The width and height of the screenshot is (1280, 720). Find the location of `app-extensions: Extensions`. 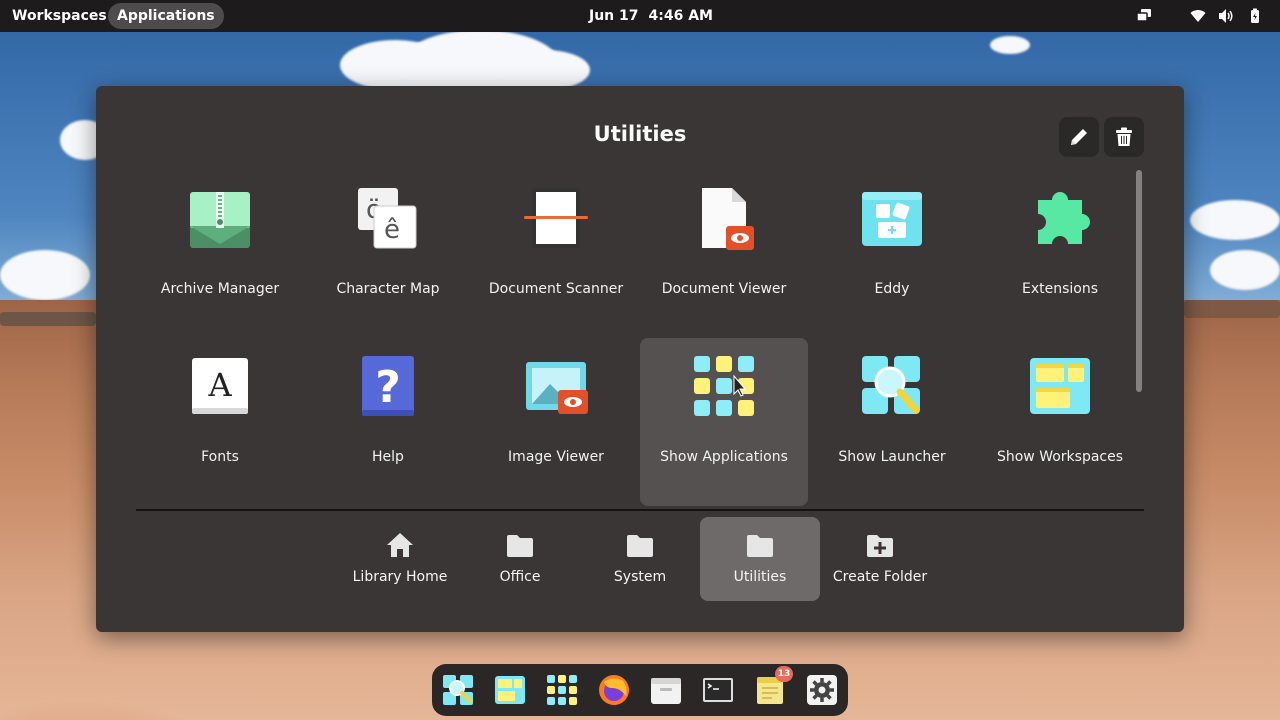

app-extensions: Extensions is located at coordinates (1060, 254).